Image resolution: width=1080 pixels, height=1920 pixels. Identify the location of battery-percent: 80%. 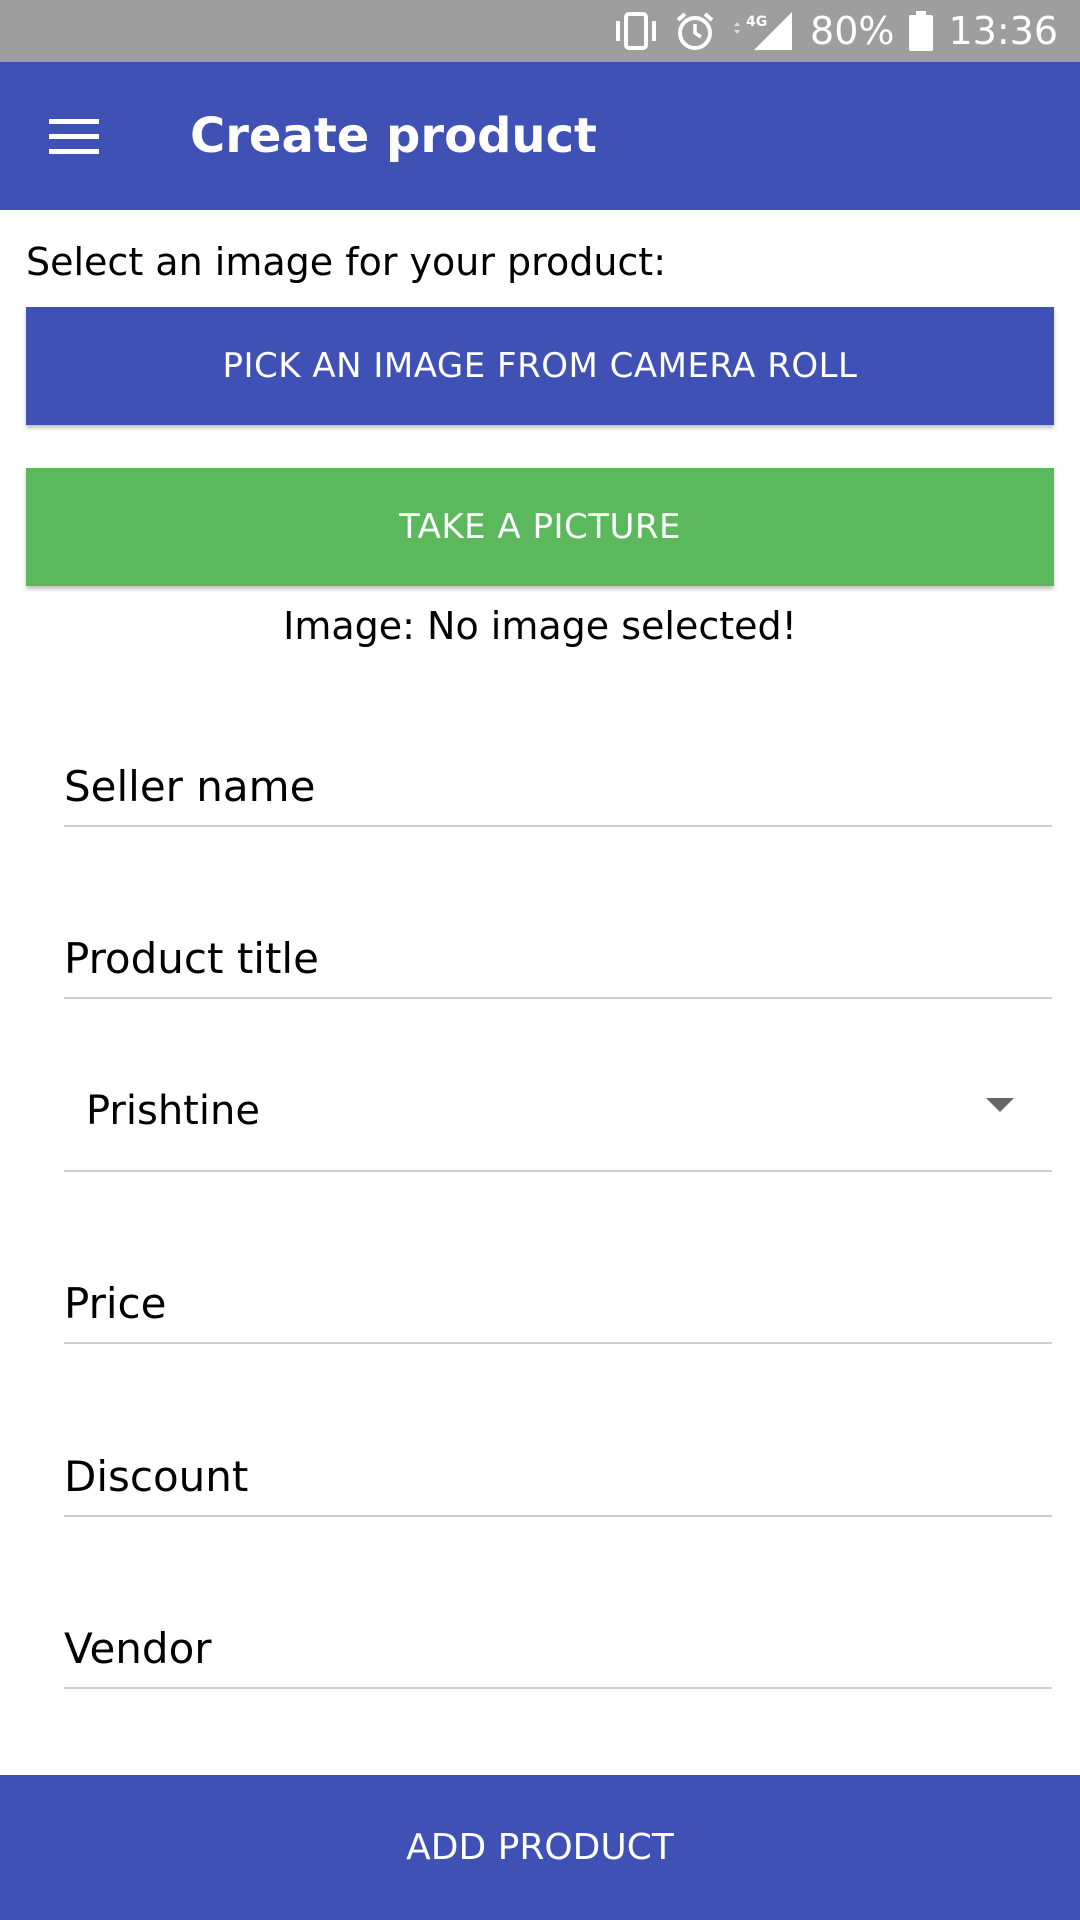
(852, 31).